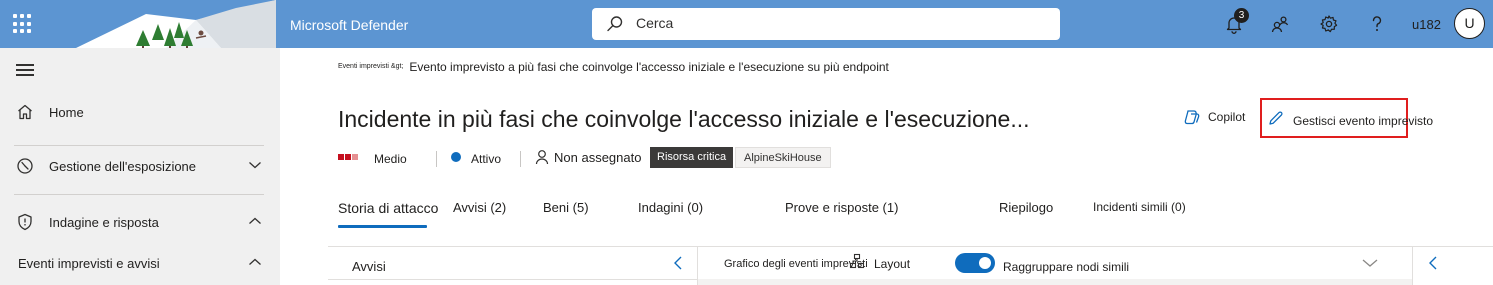 This screenshot has width=1493, height=285. I want to click on tab-alerts: Avvisi (2), so click(479, 207).